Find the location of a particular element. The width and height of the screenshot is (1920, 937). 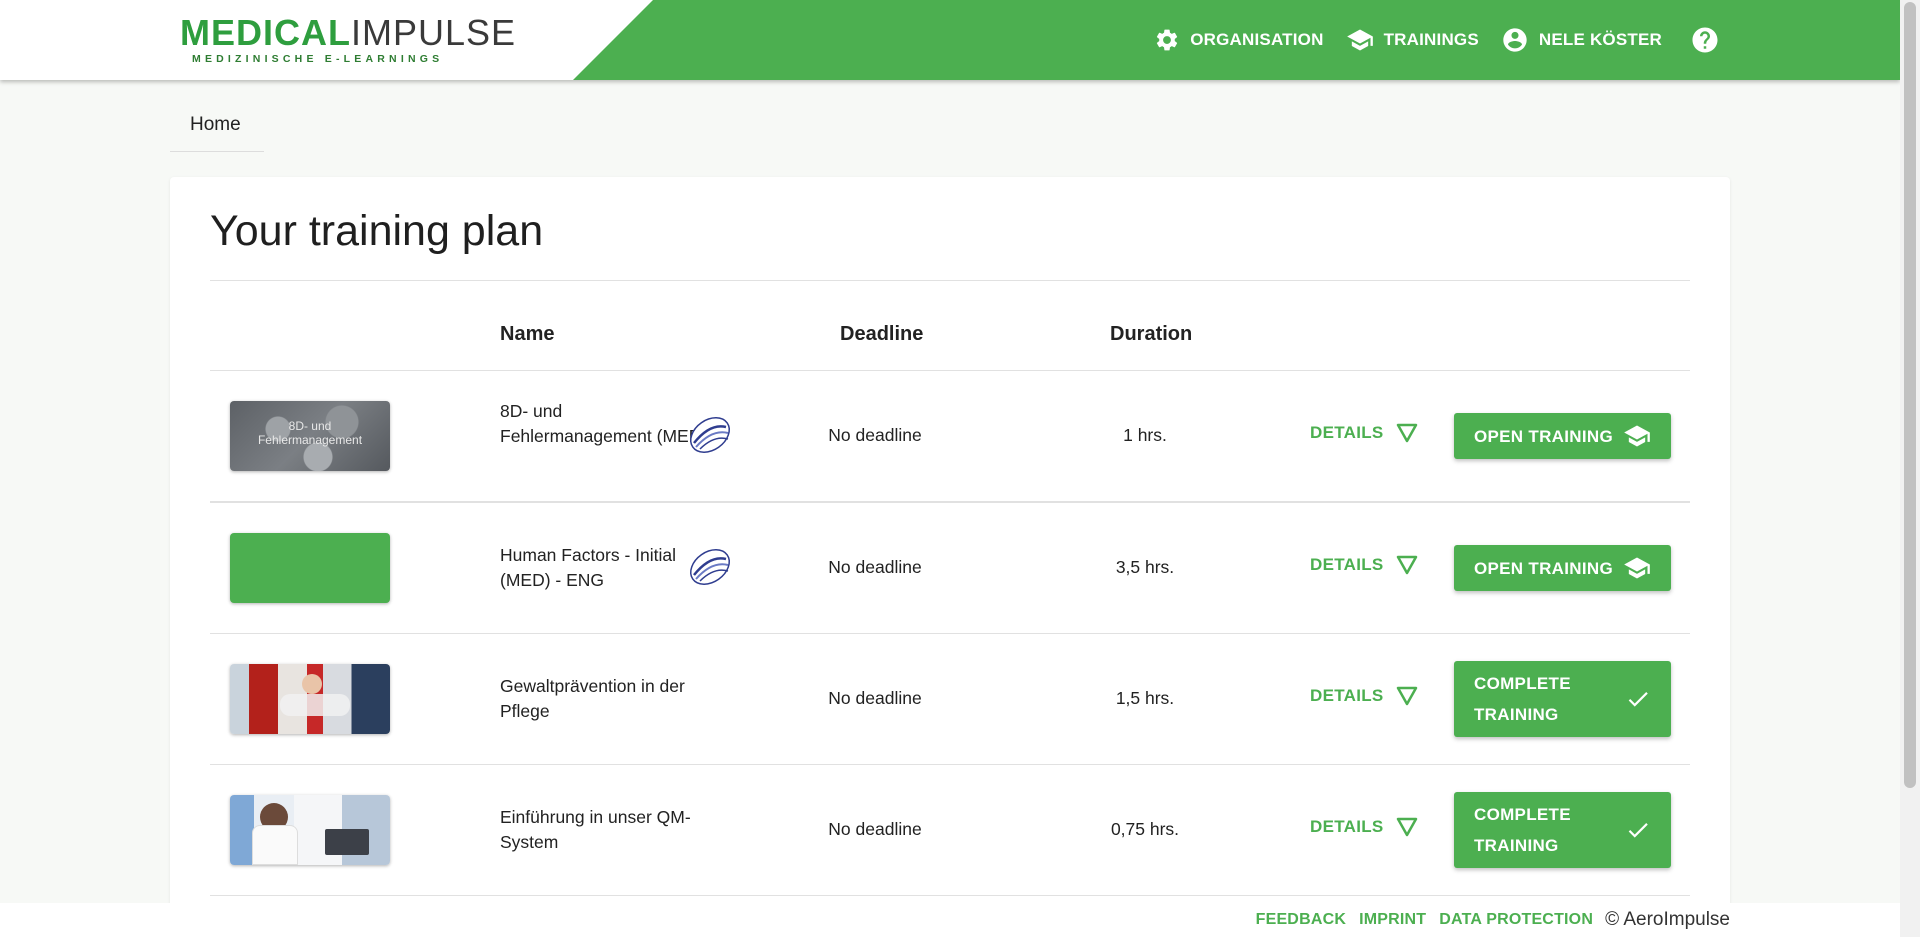

main-nav: ORGANISATION TRAININGS NELE KÖSTER is located at coordinates (1426, 40).